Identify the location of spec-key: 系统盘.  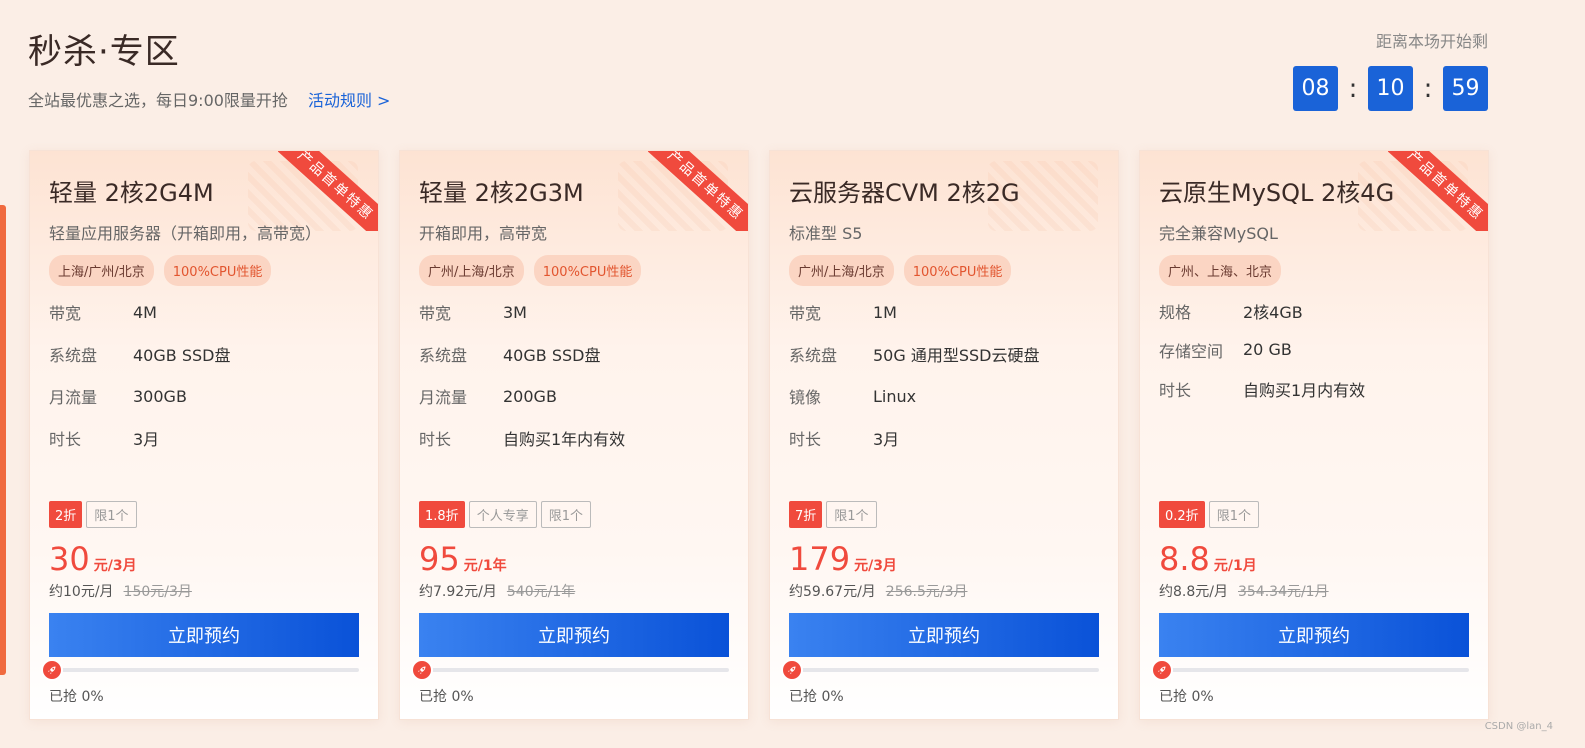
(813, 355).